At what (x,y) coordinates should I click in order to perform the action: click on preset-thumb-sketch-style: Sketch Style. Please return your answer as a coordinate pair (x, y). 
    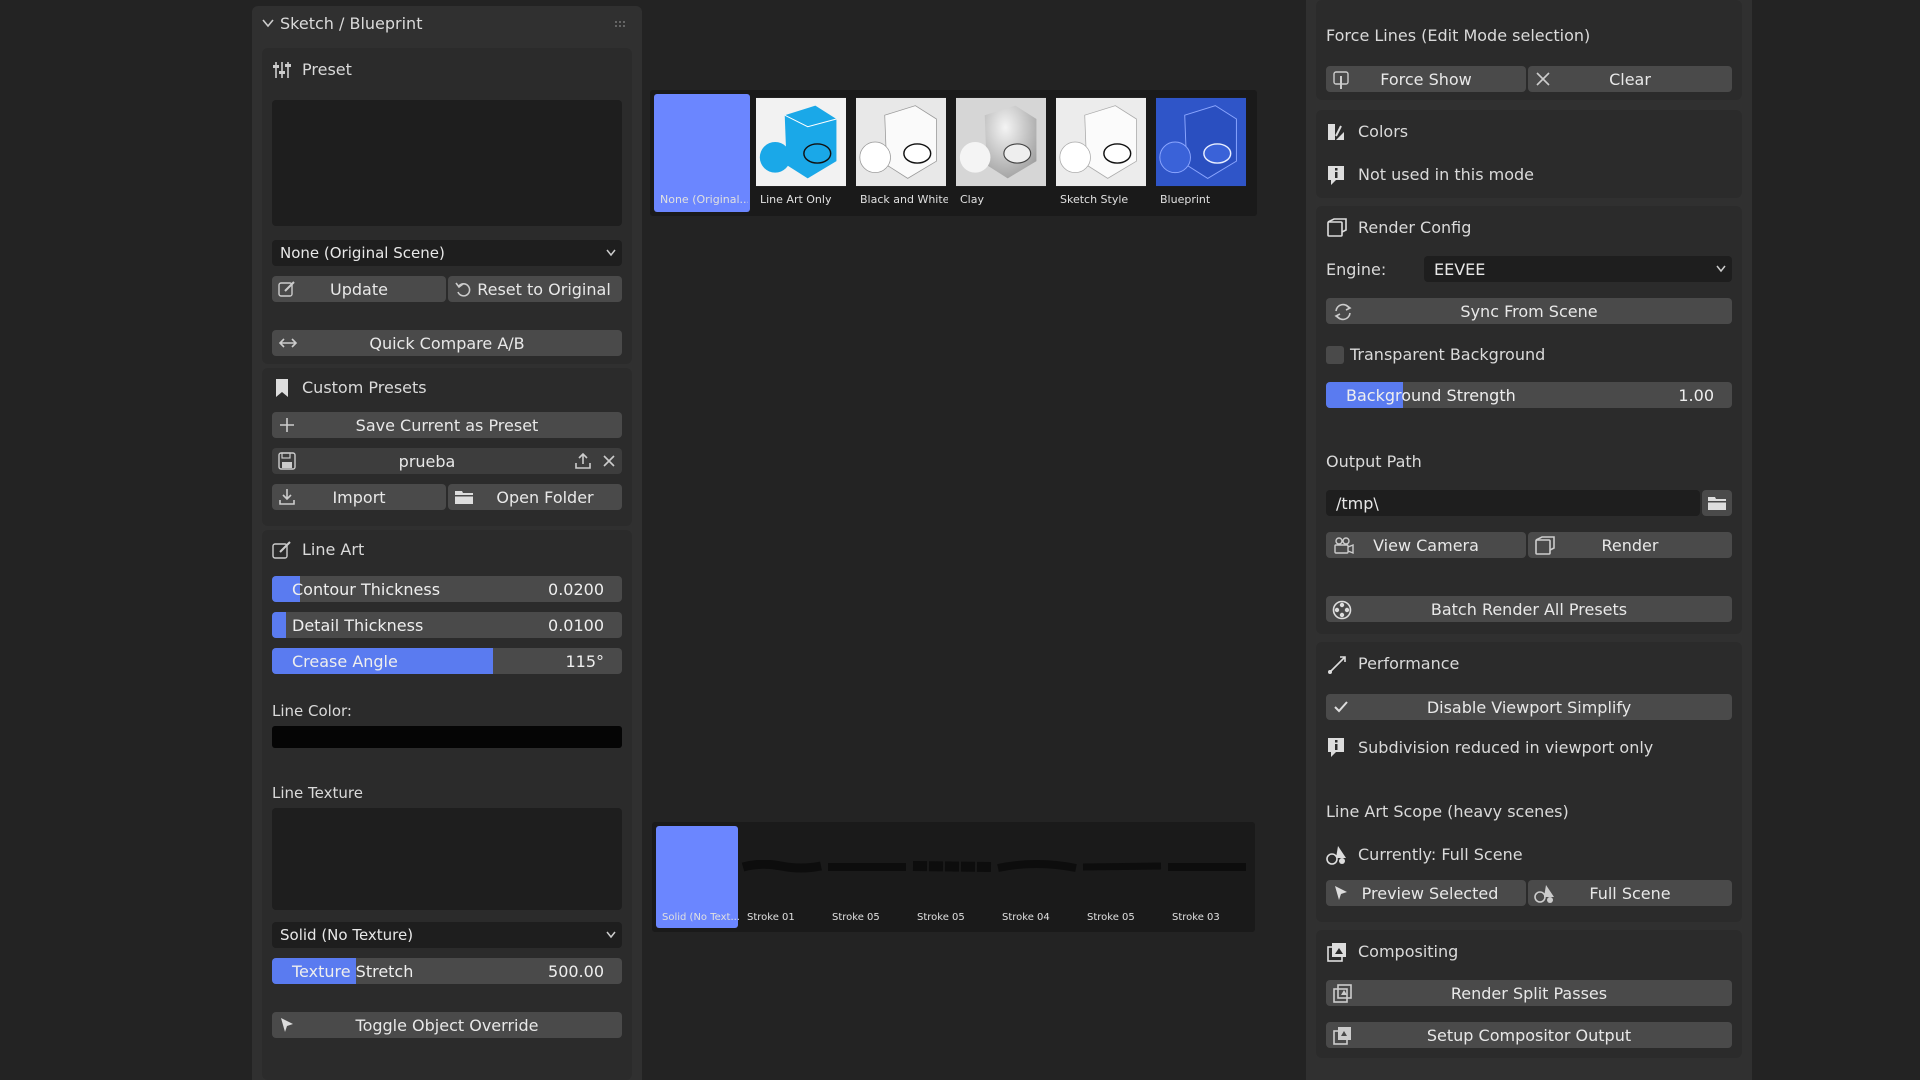
    Looking at the image, I should click on (1101, 153).